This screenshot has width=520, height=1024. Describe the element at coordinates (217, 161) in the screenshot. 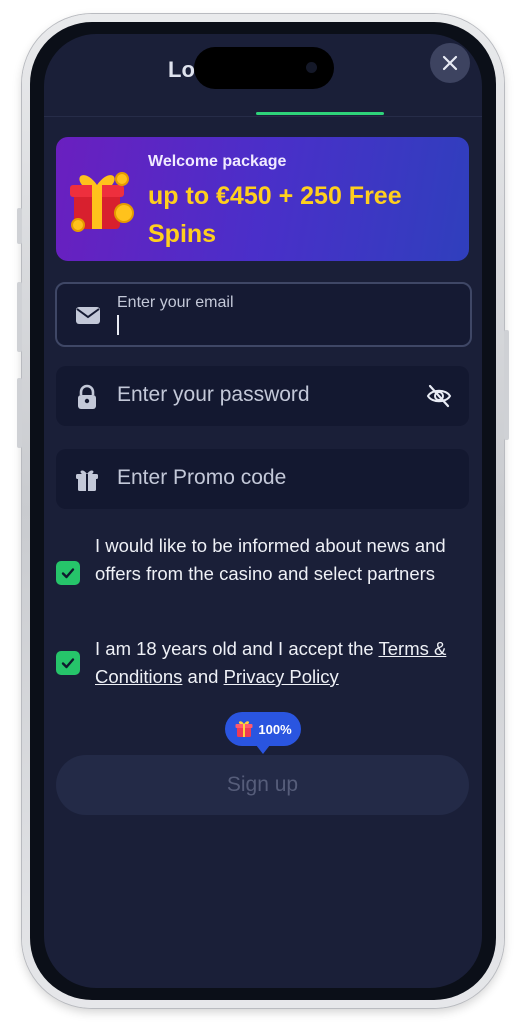

I see `promo-subtitle: Welcome package` at that location.